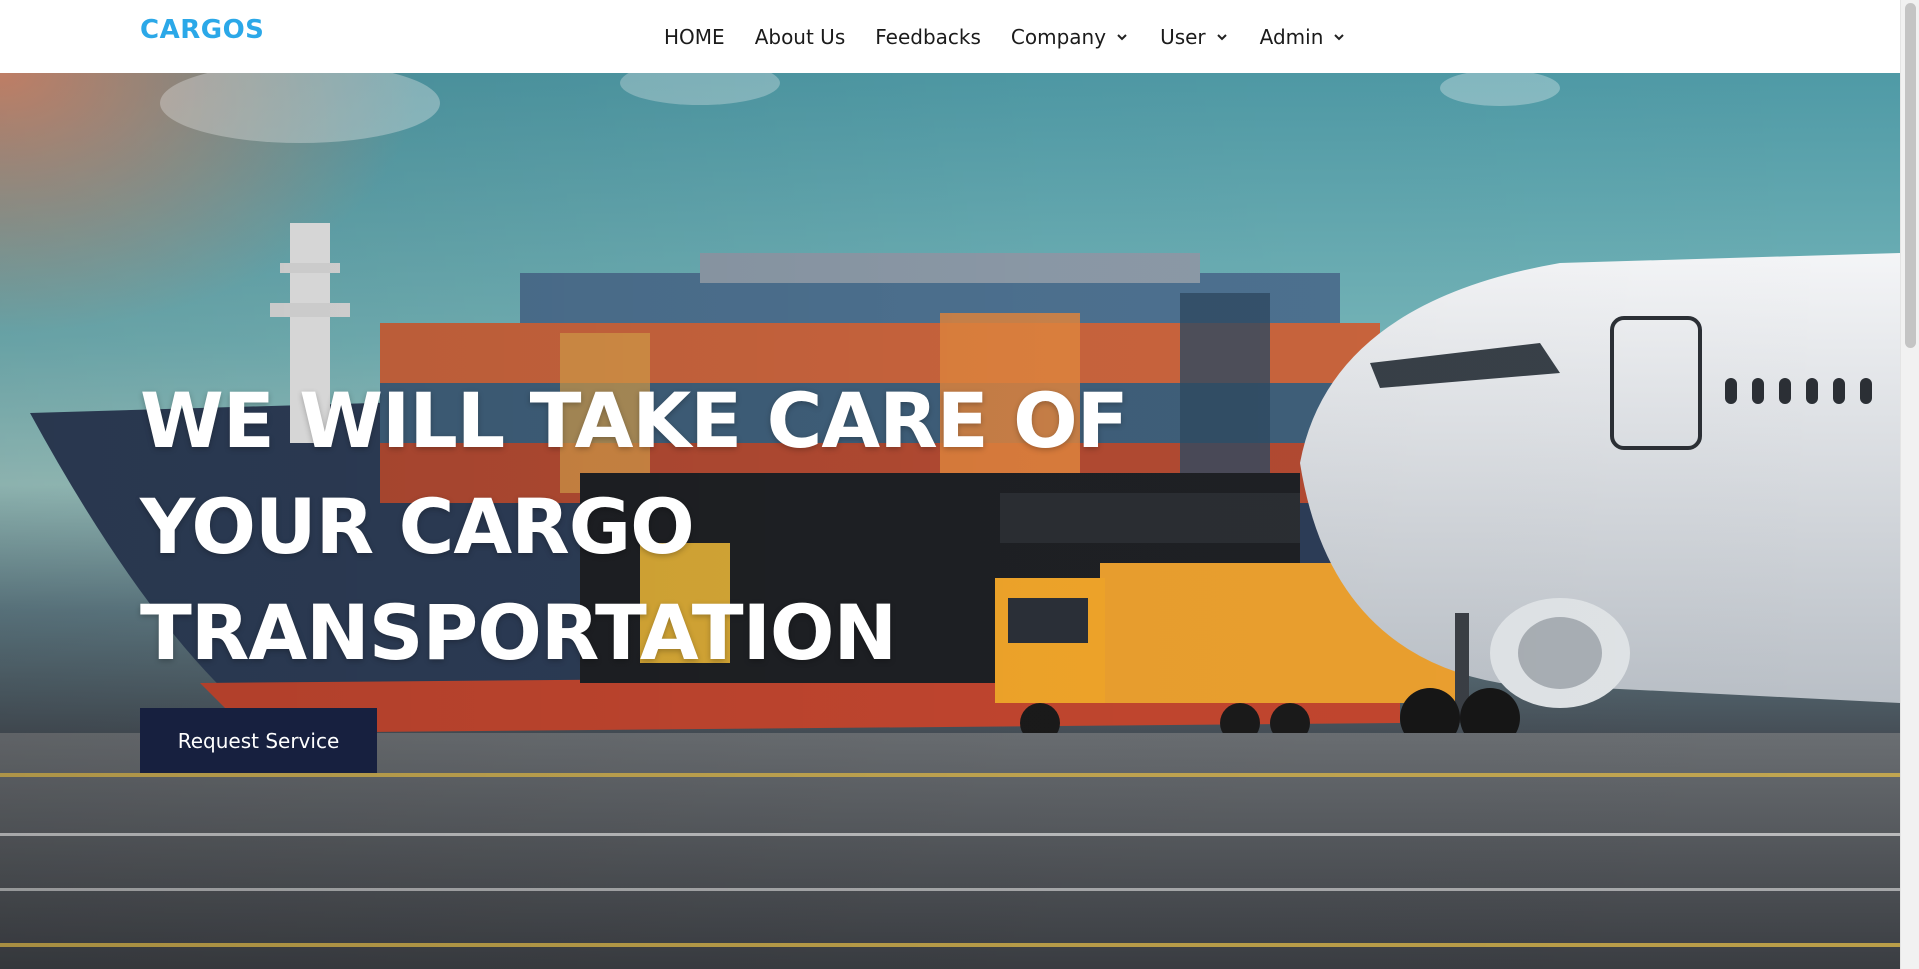  I want to click on scrollbar-thumb, so click(1910, 175).